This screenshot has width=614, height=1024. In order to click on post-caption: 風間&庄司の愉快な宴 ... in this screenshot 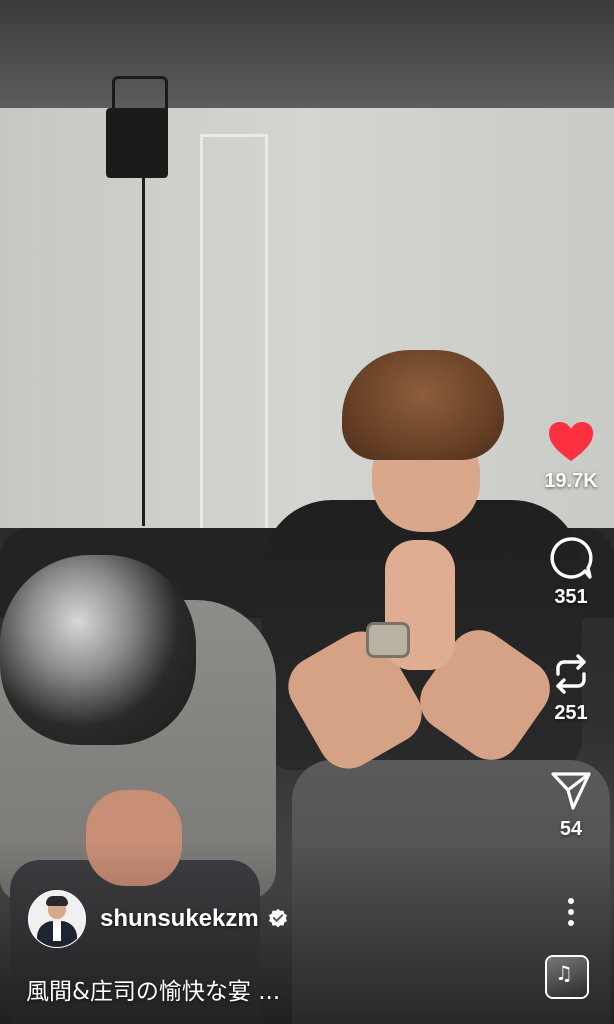, I will do `click(153, 989)`.